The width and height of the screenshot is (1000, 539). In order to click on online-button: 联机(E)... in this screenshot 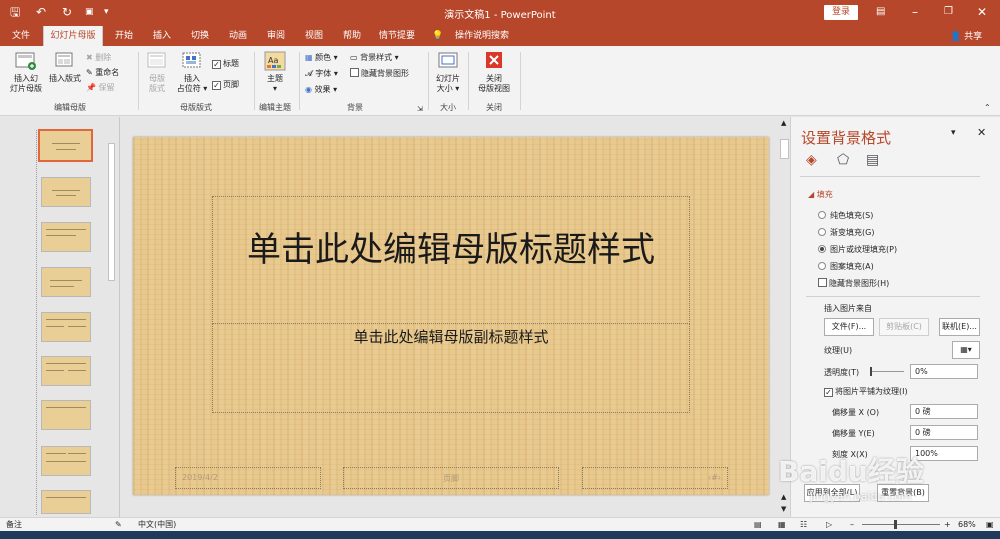, I will do `click(959, 327)`.